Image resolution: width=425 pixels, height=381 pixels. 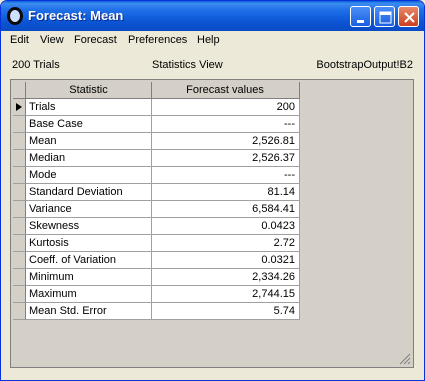 I want to click on column-header-forecast-values: Forecast values, so click(x=226, y=90).